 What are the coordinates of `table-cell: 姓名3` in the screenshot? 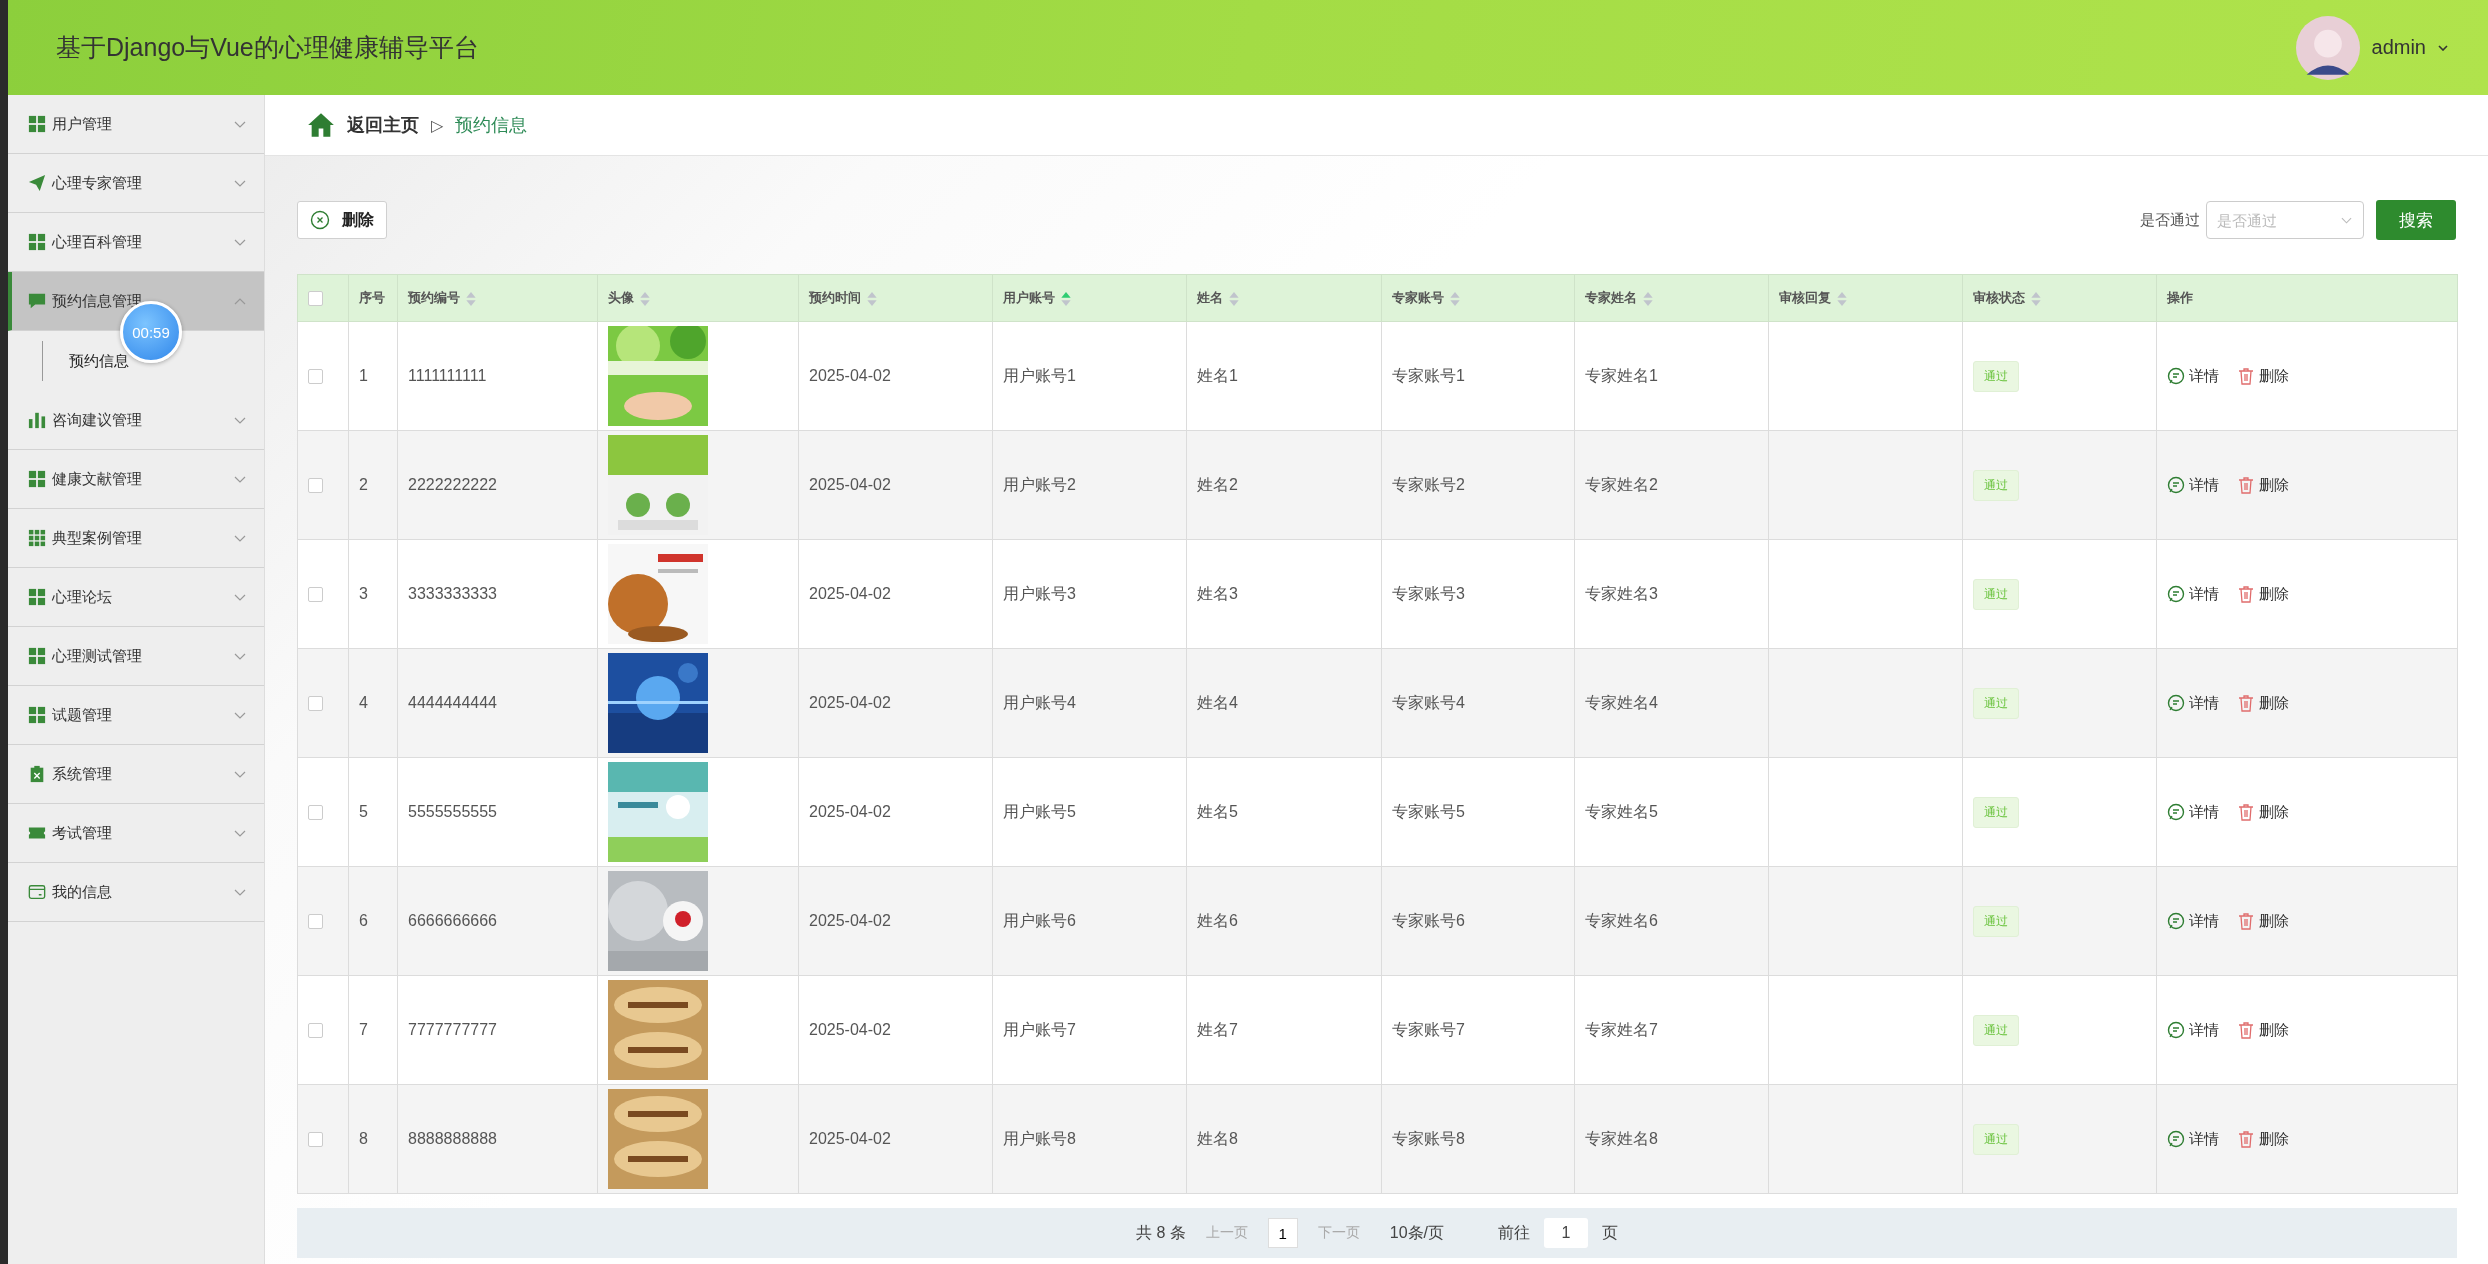 It's located at (1217, 593).